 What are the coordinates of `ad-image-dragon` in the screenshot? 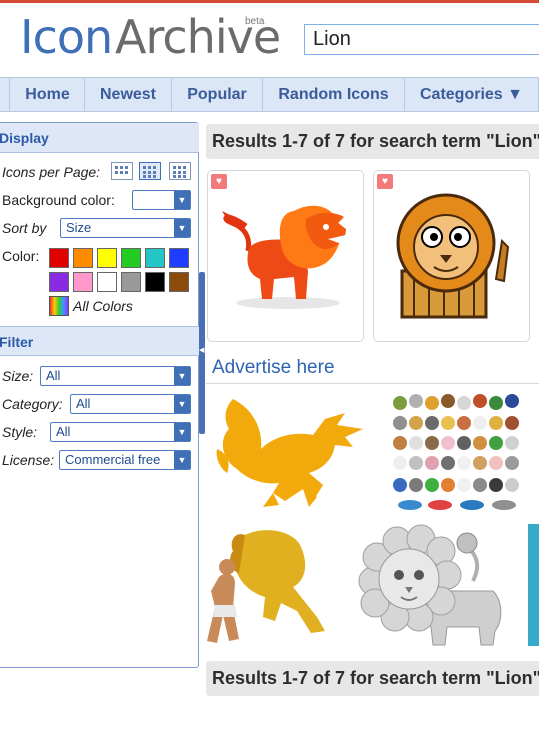 It's located at (295, 451).